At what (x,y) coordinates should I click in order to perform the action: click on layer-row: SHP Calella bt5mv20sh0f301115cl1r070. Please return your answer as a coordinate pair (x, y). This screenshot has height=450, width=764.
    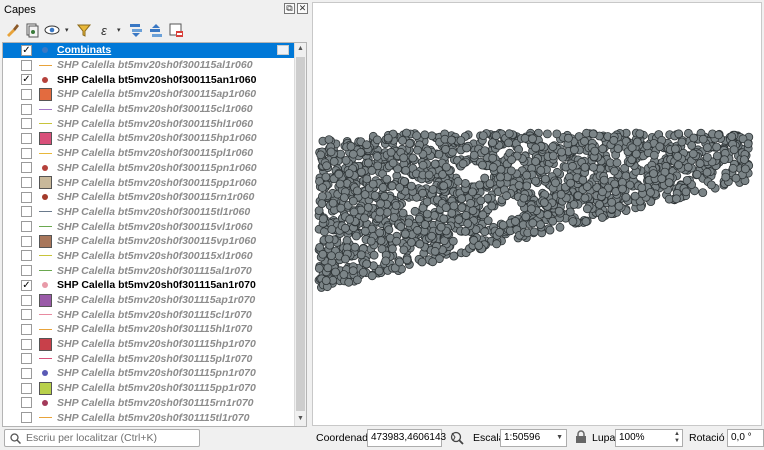
    Looking at the image, I should click on (149, 314).